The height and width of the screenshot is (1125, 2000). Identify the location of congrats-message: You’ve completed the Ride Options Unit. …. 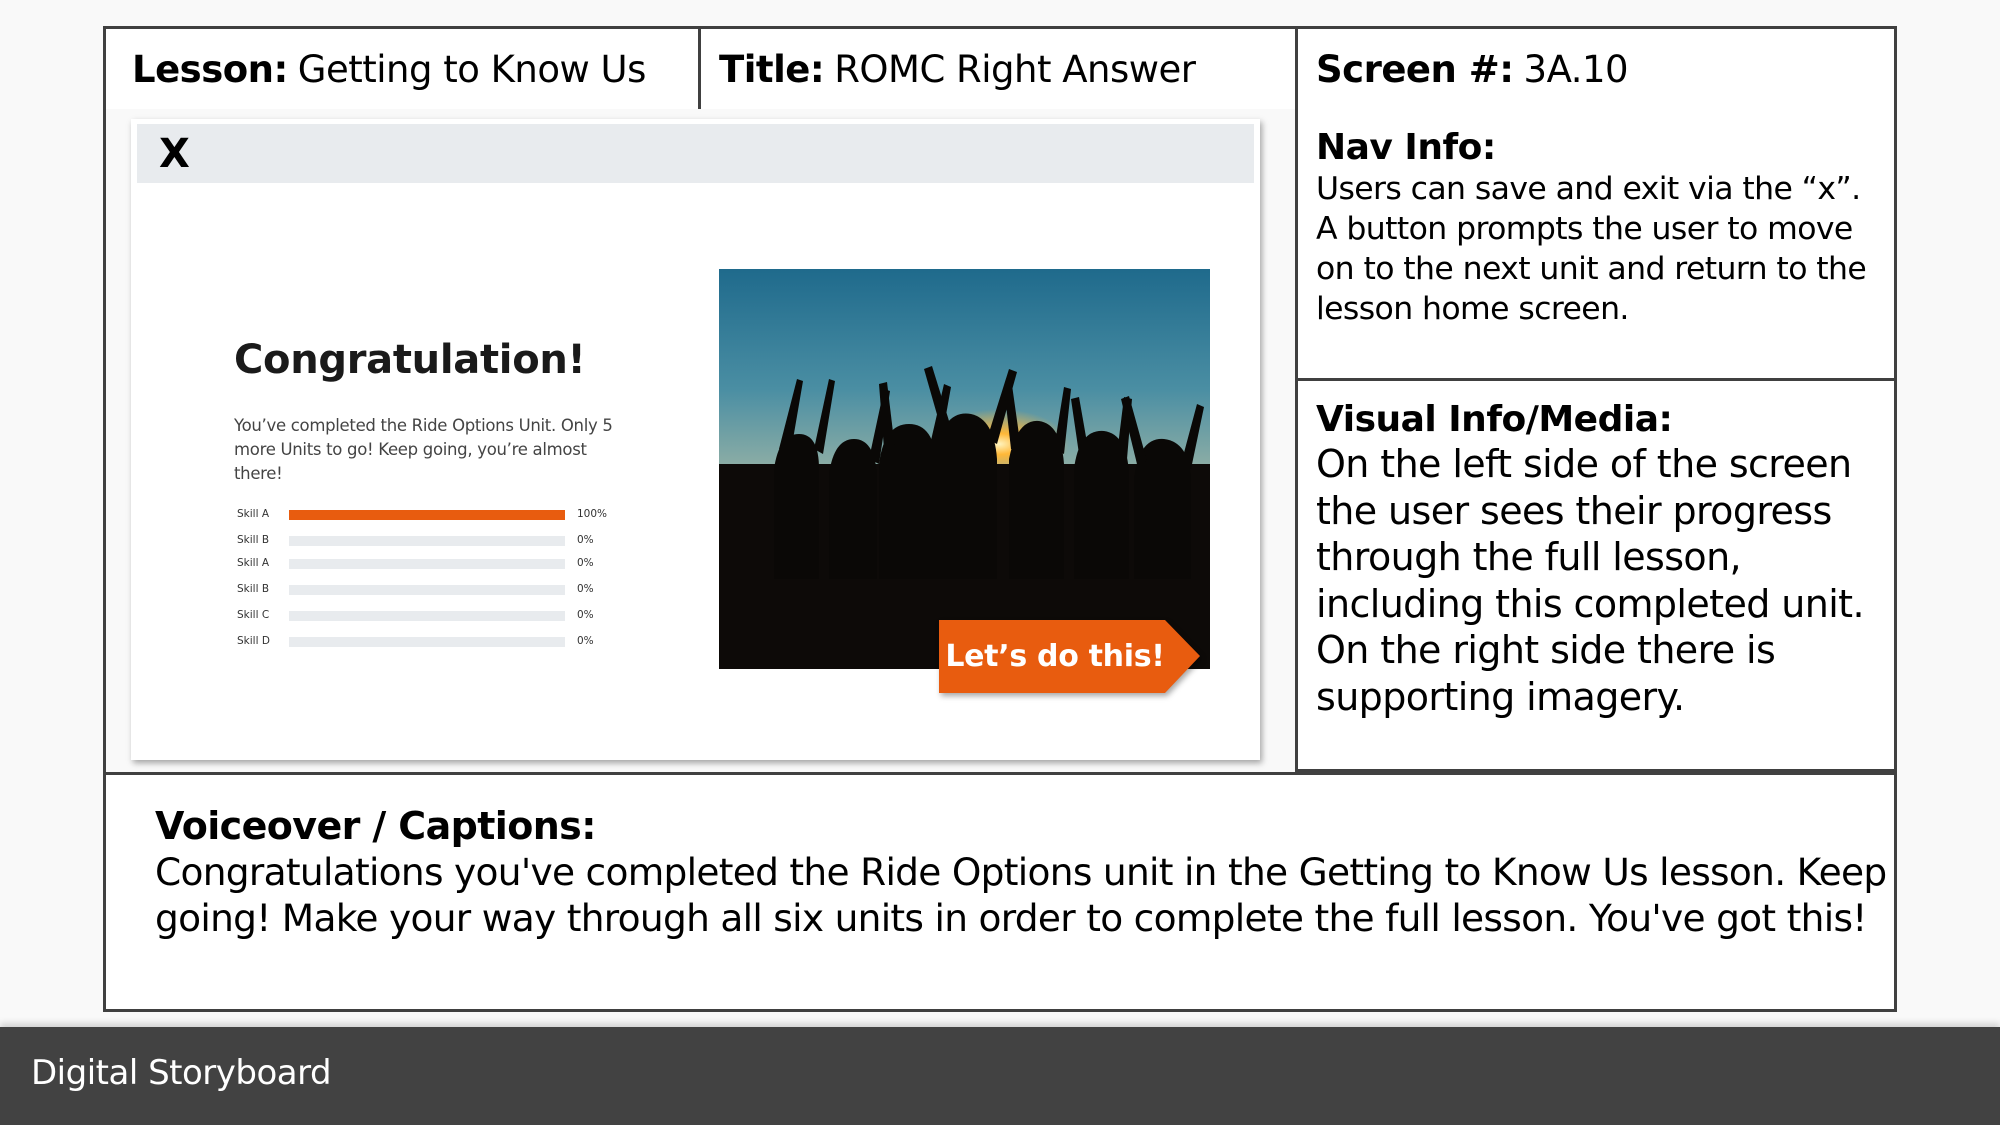
(423, 449).